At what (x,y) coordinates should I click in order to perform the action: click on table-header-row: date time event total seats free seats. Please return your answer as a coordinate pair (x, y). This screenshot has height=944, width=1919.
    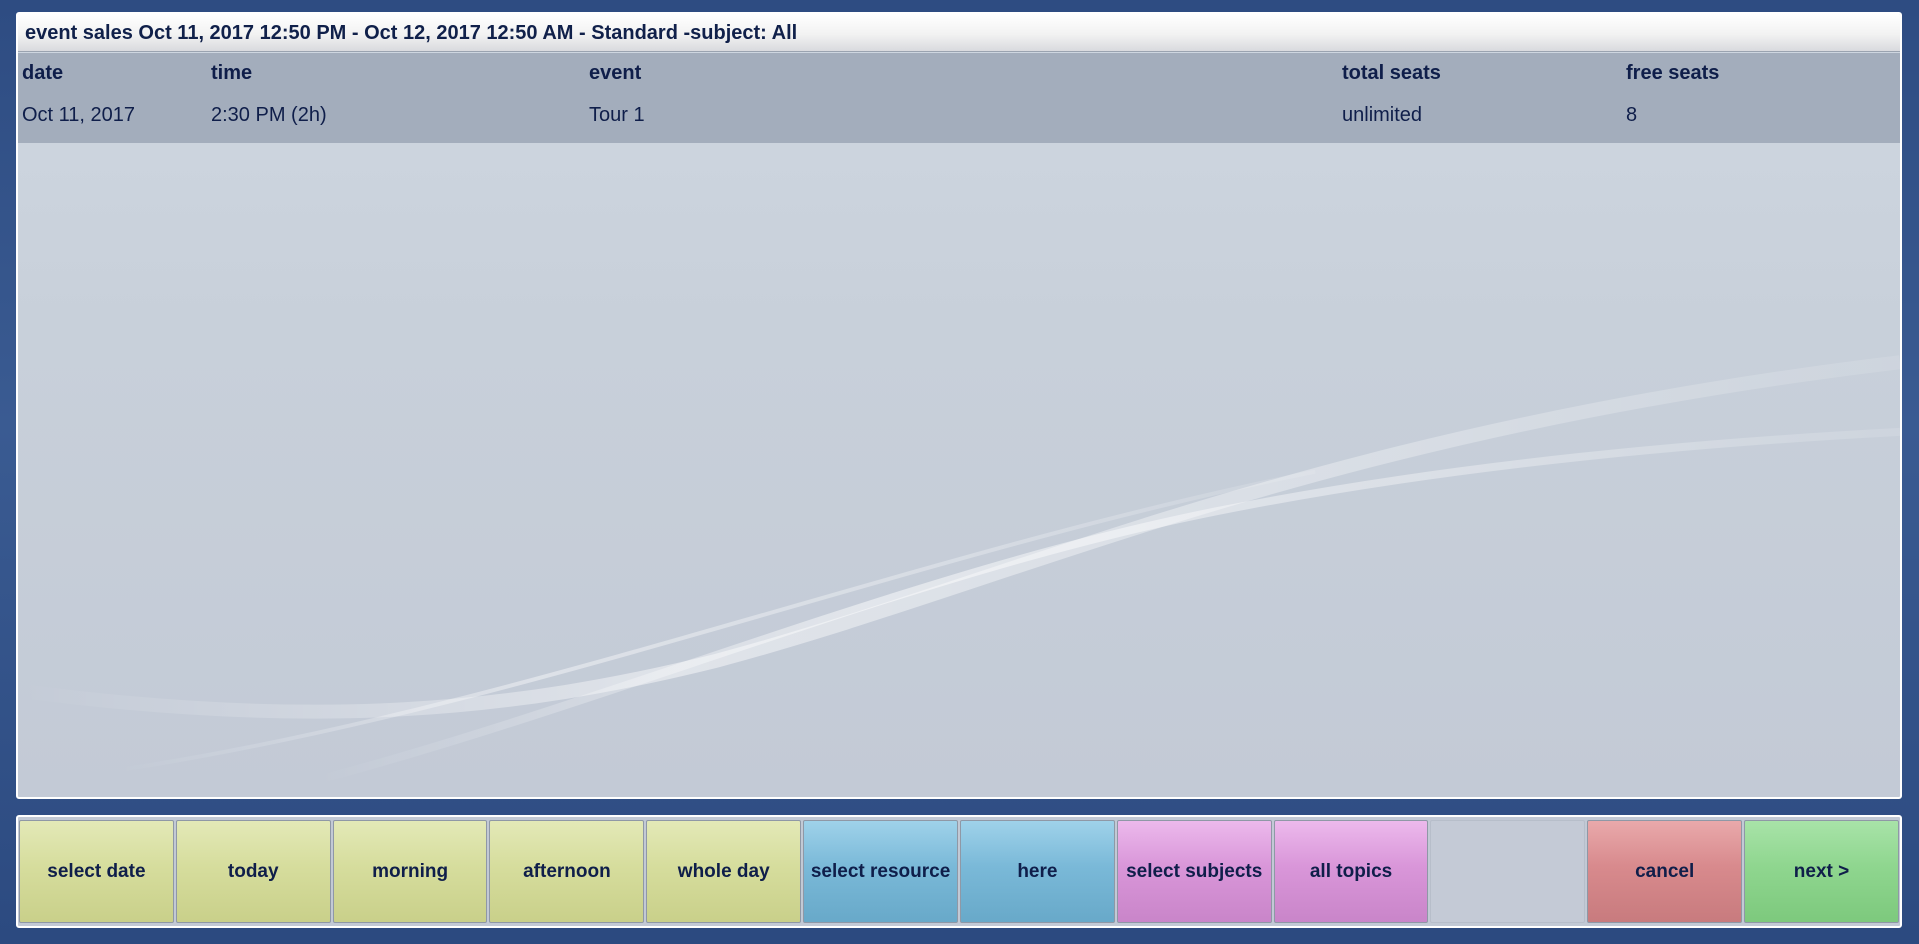
    Looking at the image, I should click on (959, 73).